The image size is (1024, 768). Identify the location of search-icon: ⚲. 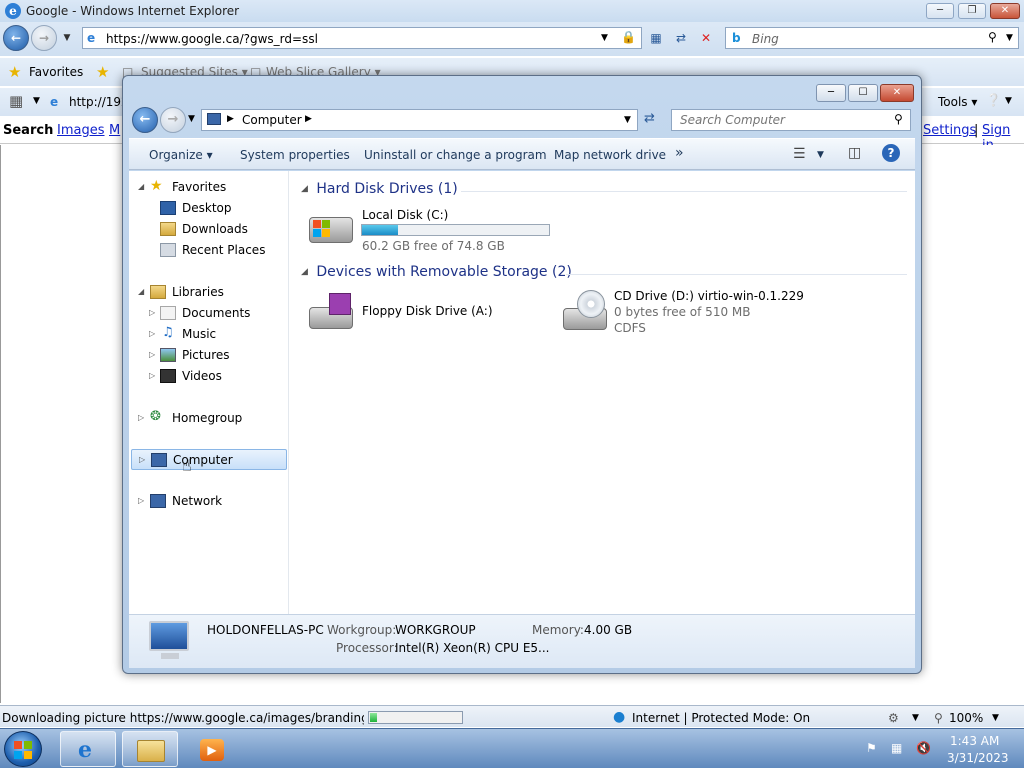
(992, 37).